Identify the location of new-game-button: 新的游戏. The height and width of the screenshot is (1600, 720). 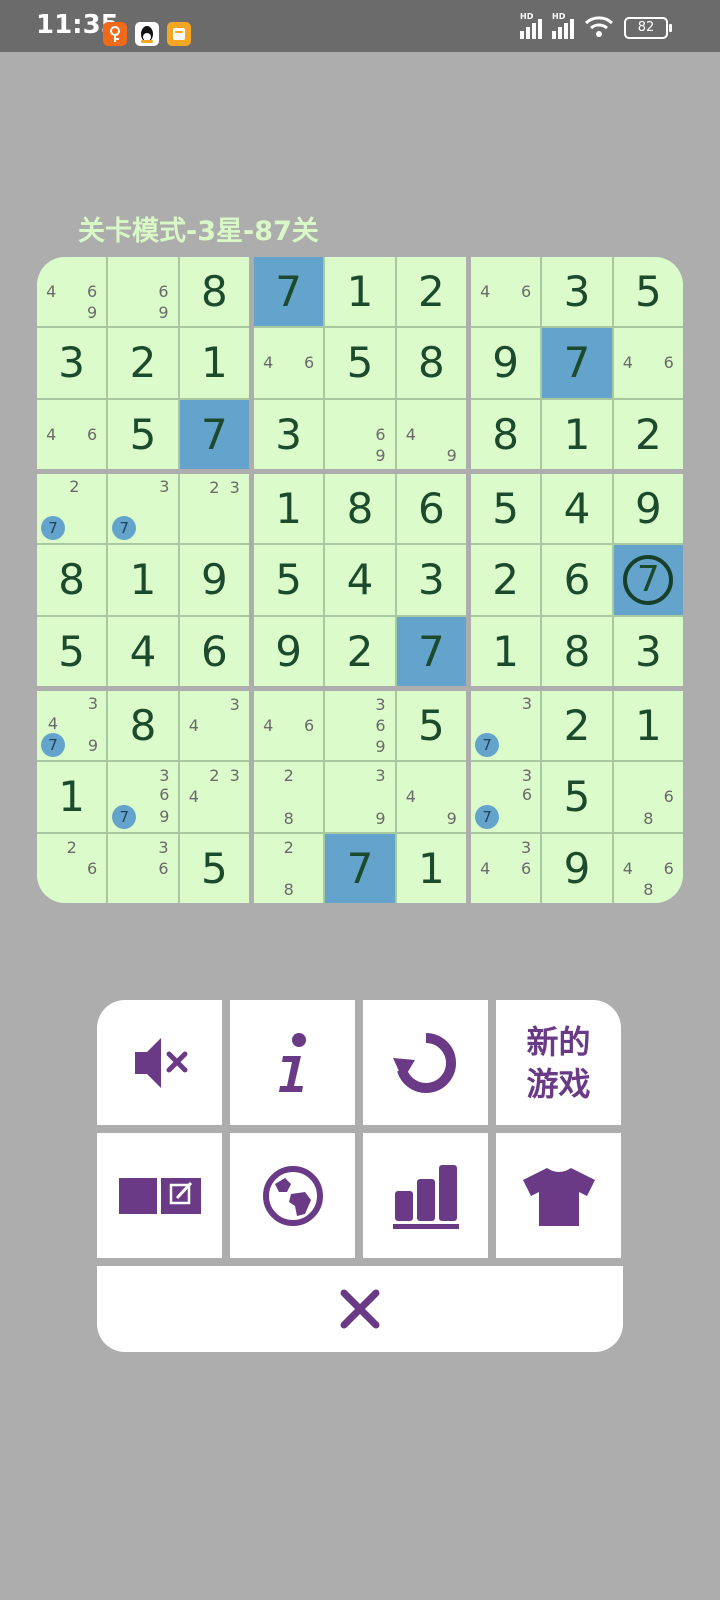
(558, 1062).